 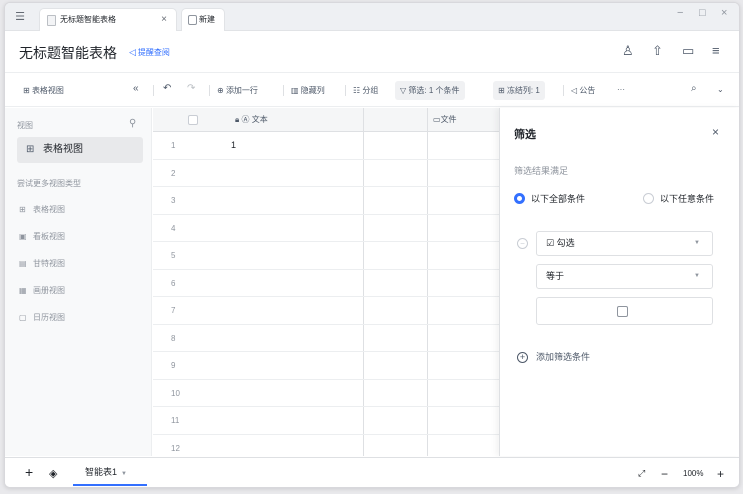 I want to click on more-button: ···, so click(x=621, y=89).